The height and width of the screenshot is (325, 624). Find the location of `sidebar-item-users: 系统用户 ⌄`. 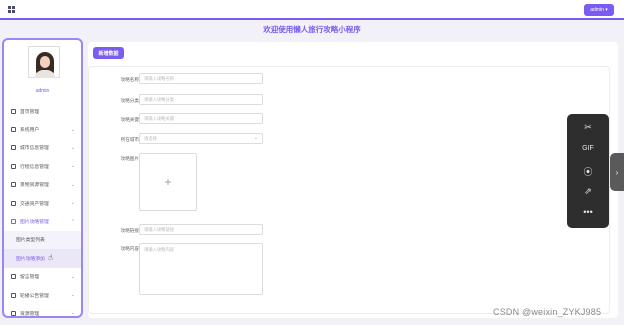

sidebar-item-users: 系统用户 ⌄ is located at coordinates (42, 129).